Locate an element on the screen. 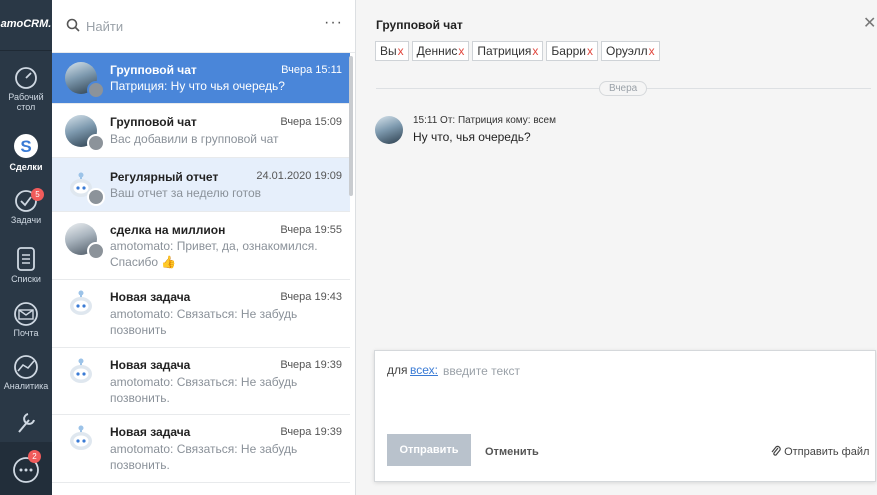 This screenshot has width=877, height=495. cancel-button: Отменить is located at coordinates (512, 452).